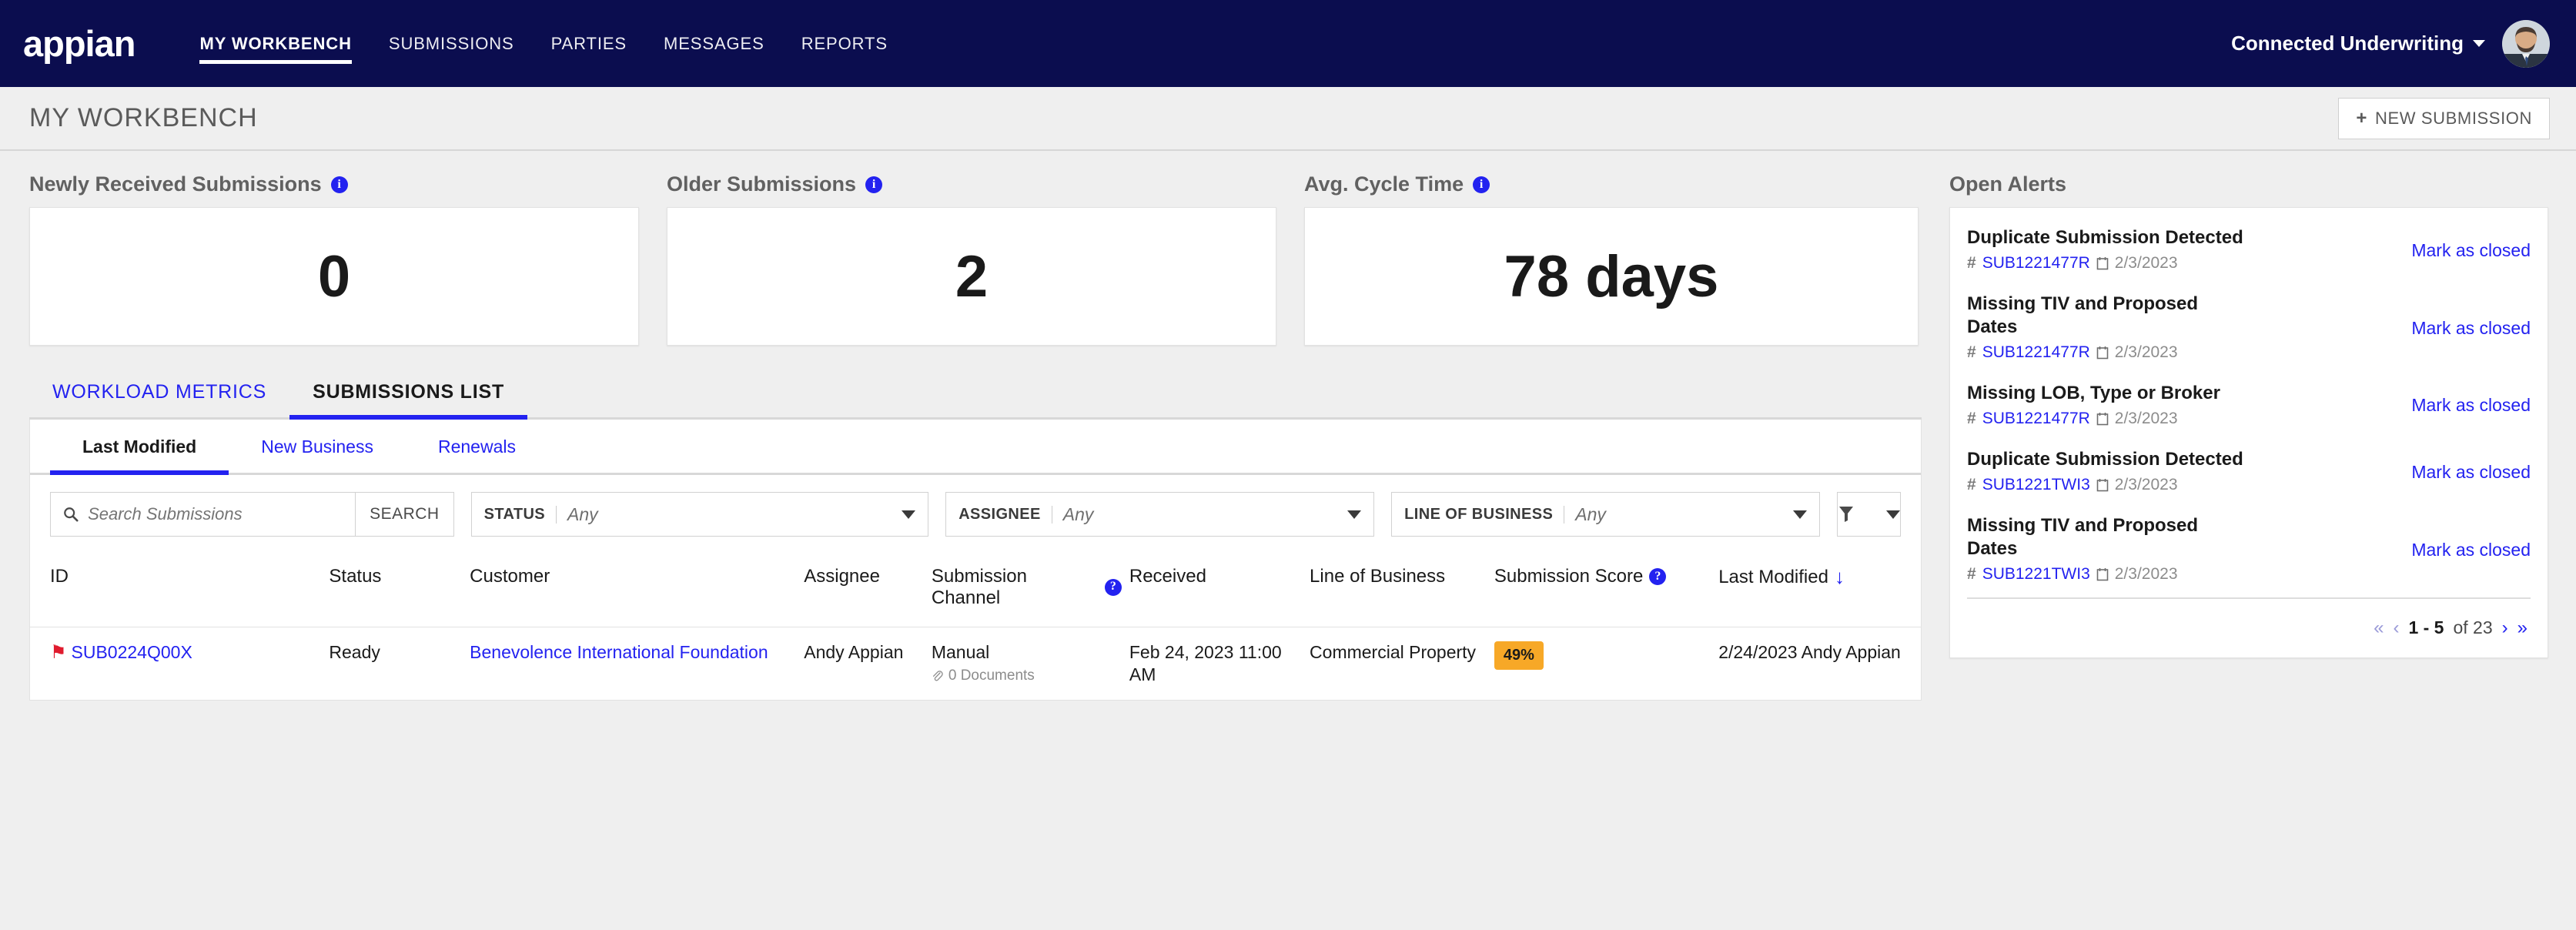 The height and width of the screenshot is (930, 2576). I want to click on tab-new-business: New Business, so click(318, 446).